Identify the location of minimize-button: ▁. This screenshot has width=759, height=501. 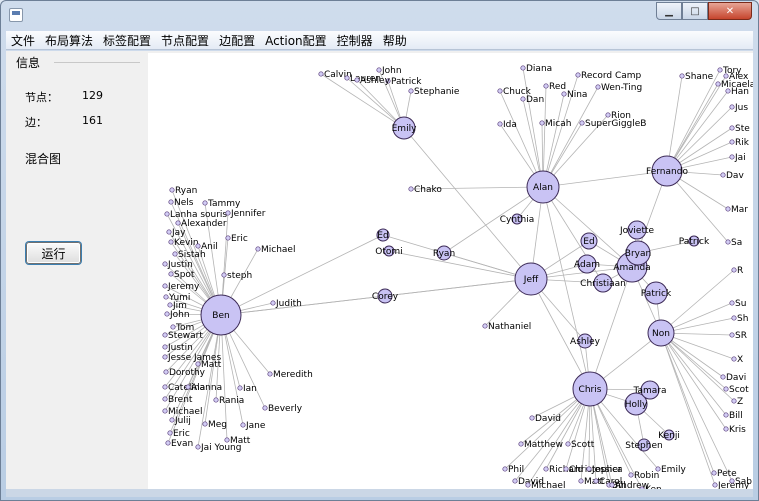
(669, 11).